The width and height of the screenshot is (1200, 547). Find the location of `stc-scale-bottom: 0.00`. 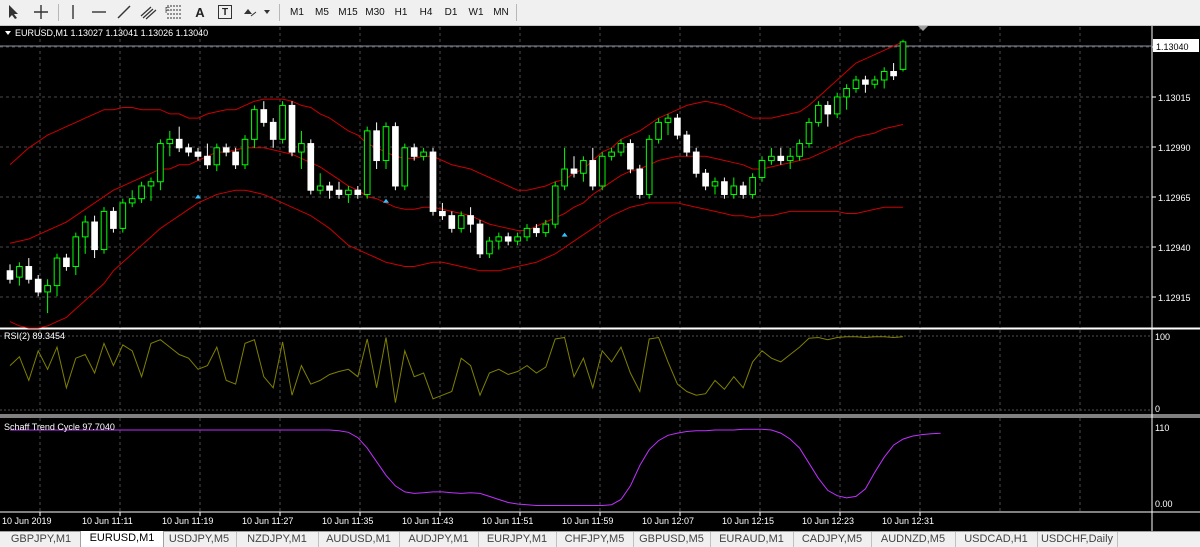

stc-scale-bottom: 0.00 is located at coordinates (1164, 504).